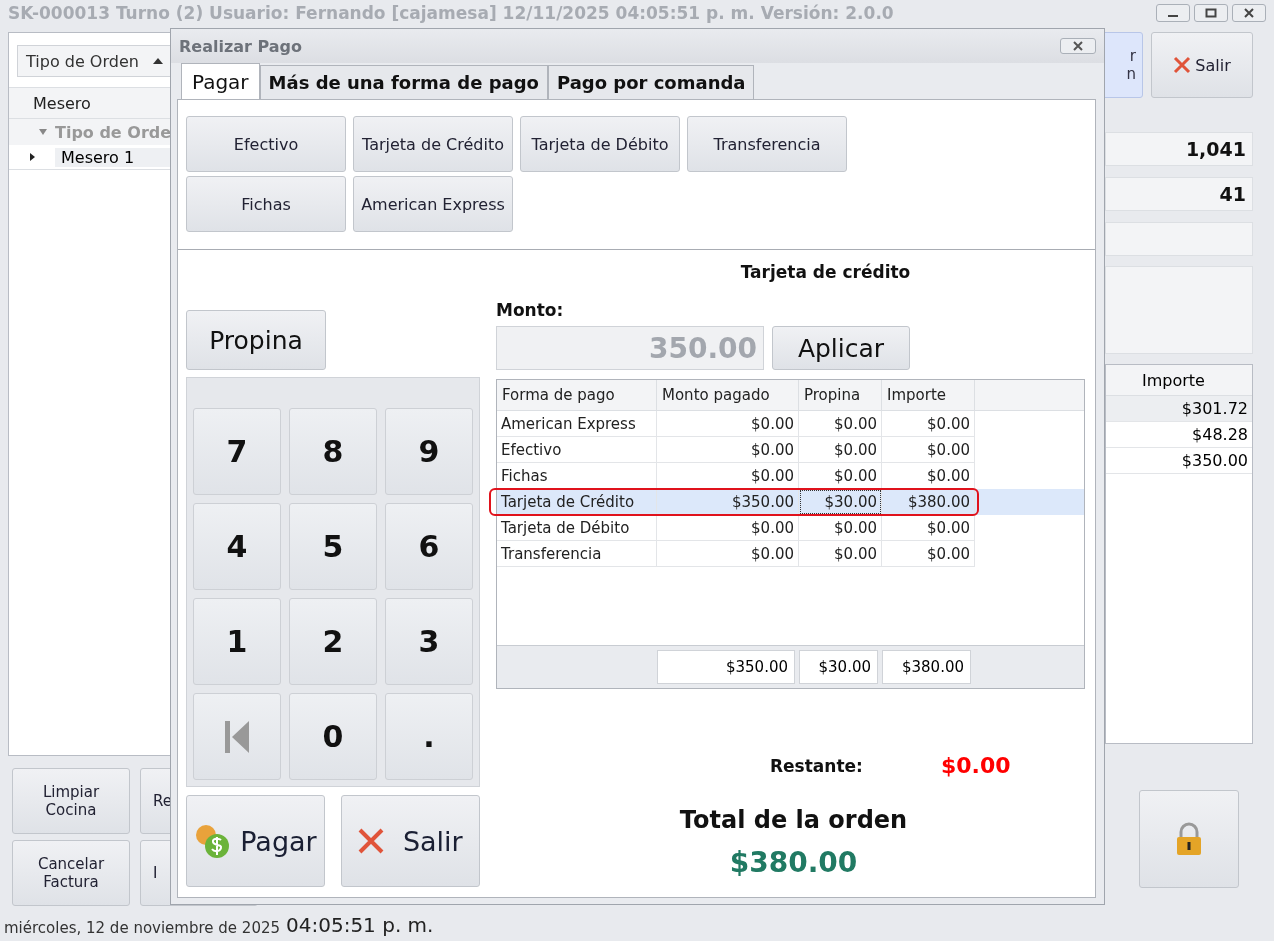  What do you see at coordinates (928, 502) in the screenshot?
I see `table-cell: $380.00` at bounding box center [928, 502].